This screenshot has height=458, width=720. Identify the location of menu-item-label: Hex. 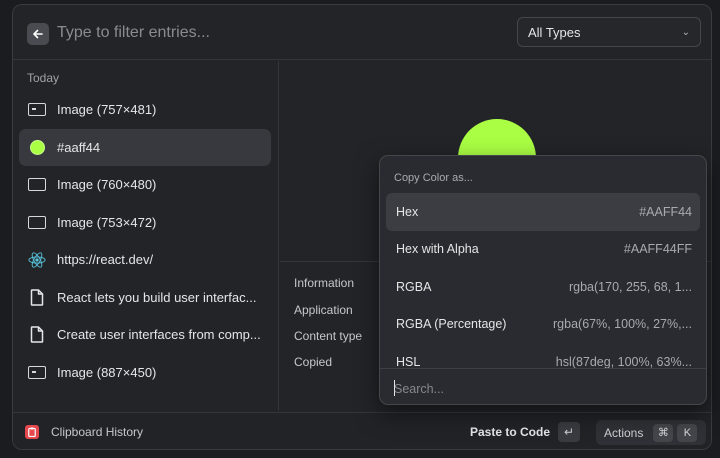
(407, 211).